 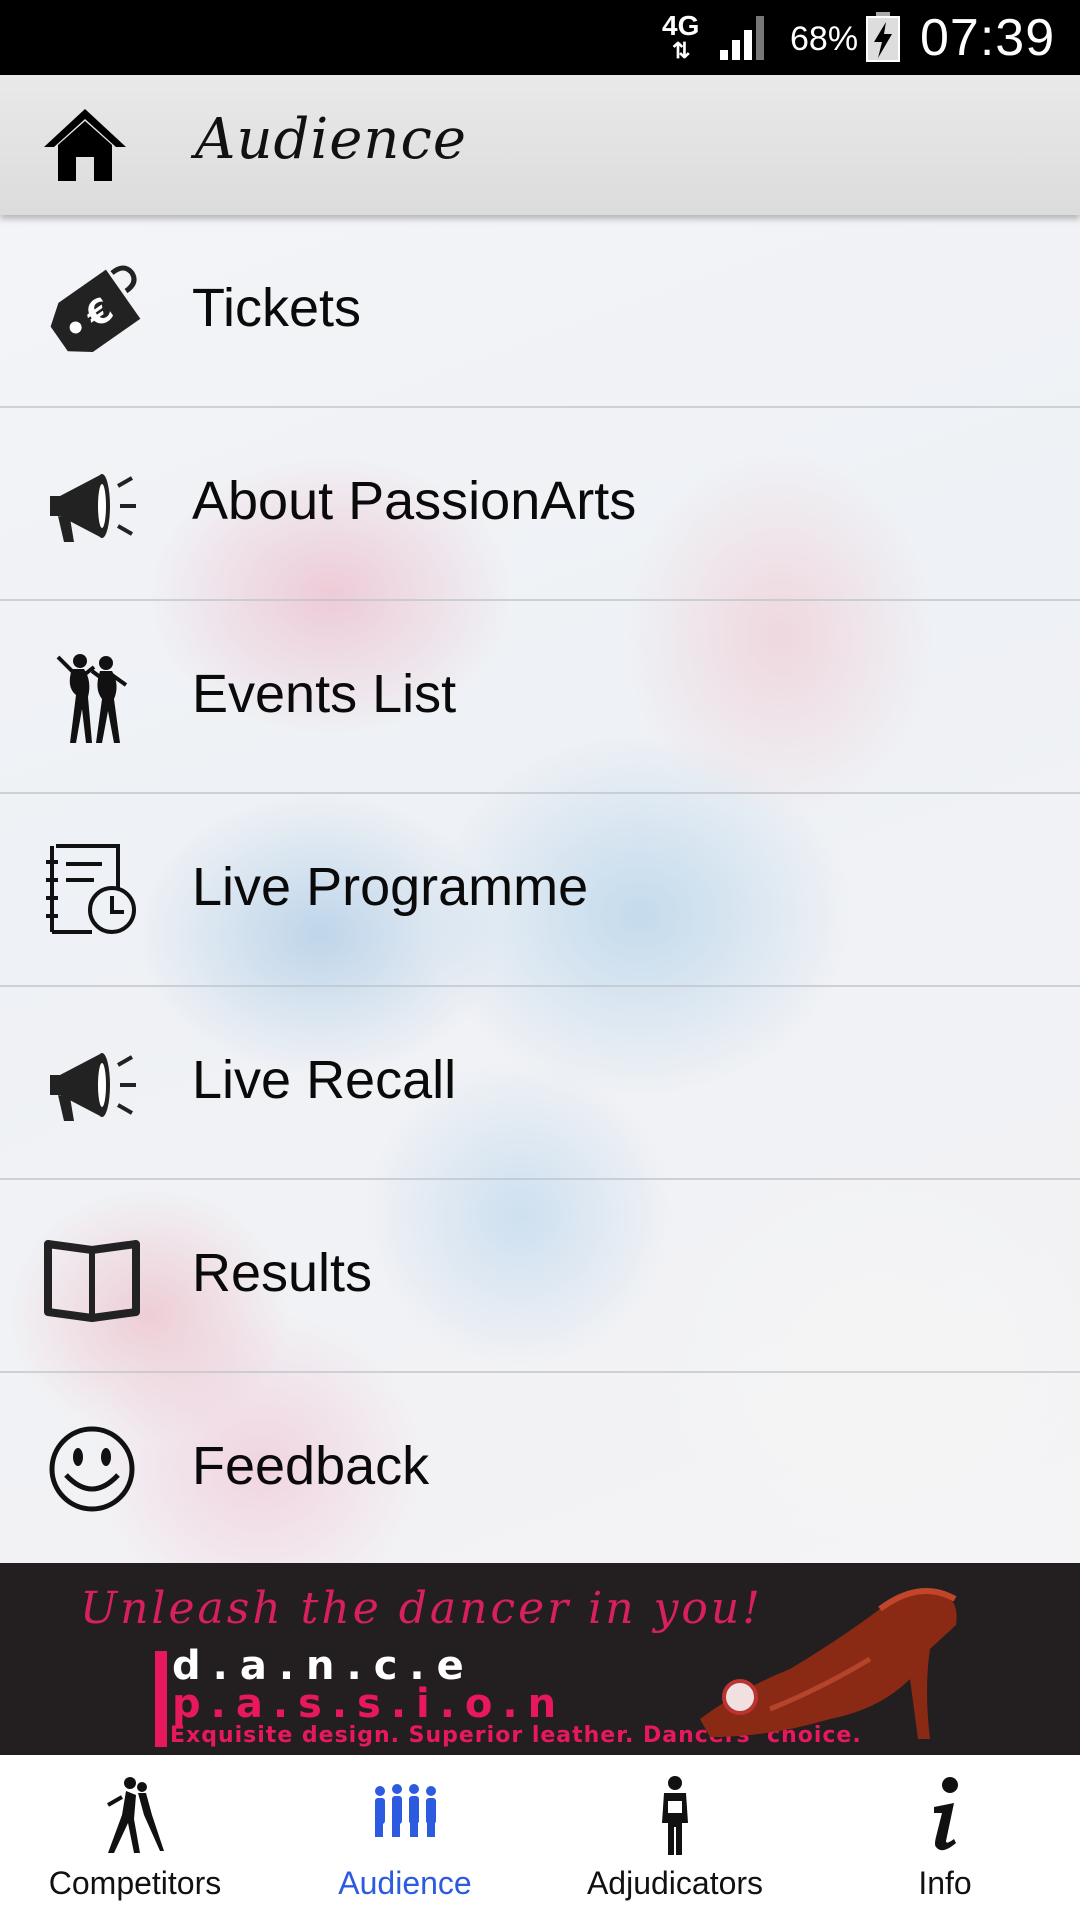 I want to click on dancing-couple-icon, so click(x=135, y=1815).